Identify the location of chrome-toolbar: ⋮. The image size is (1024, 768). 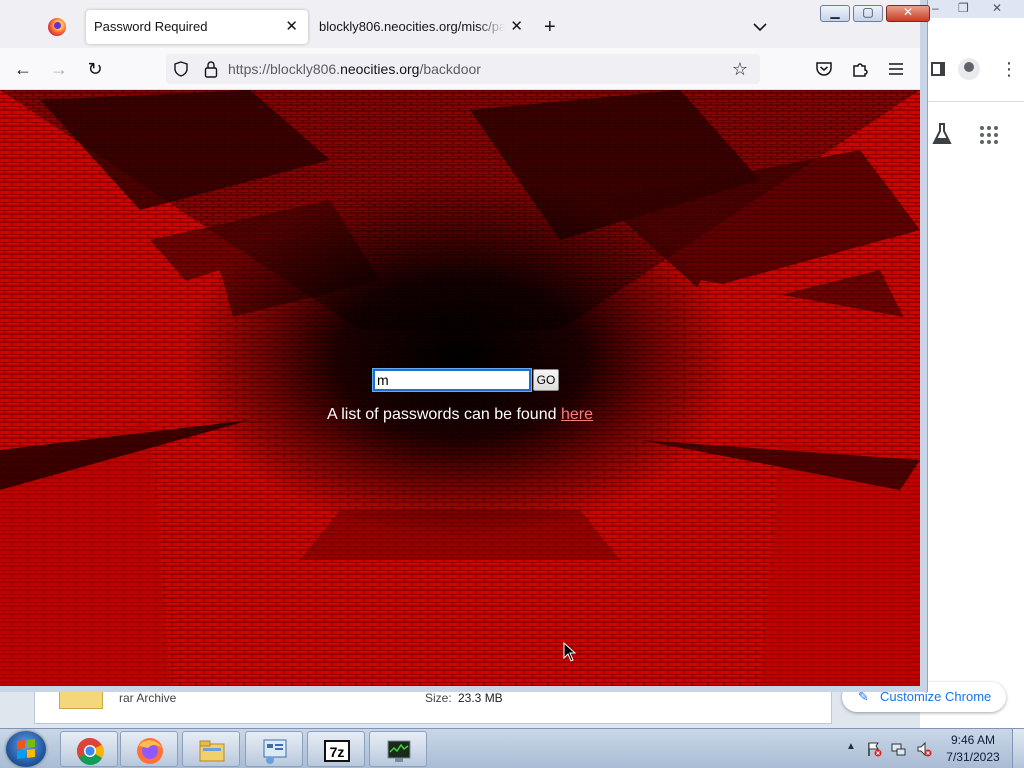
(972, 60).